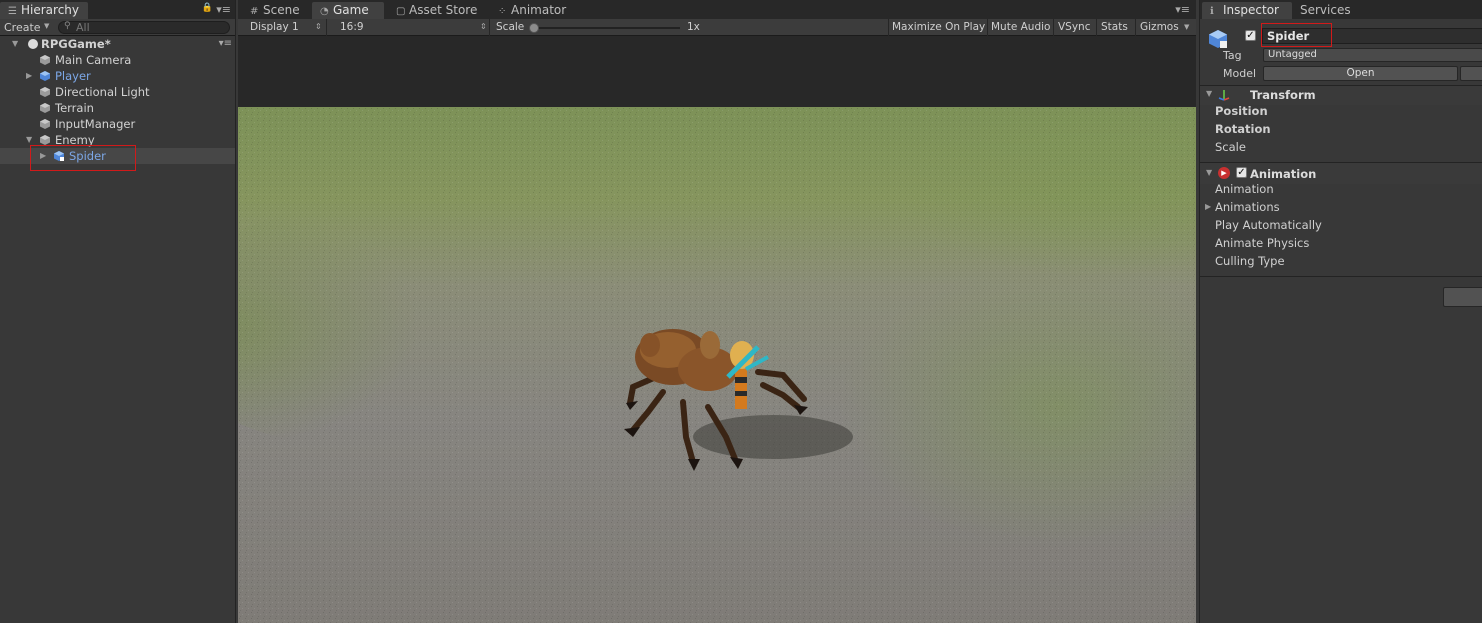  What do you see at coordinates (1471, 73) in the screenshot?
I see `model-select-button` at bounding box center [1471, 73].